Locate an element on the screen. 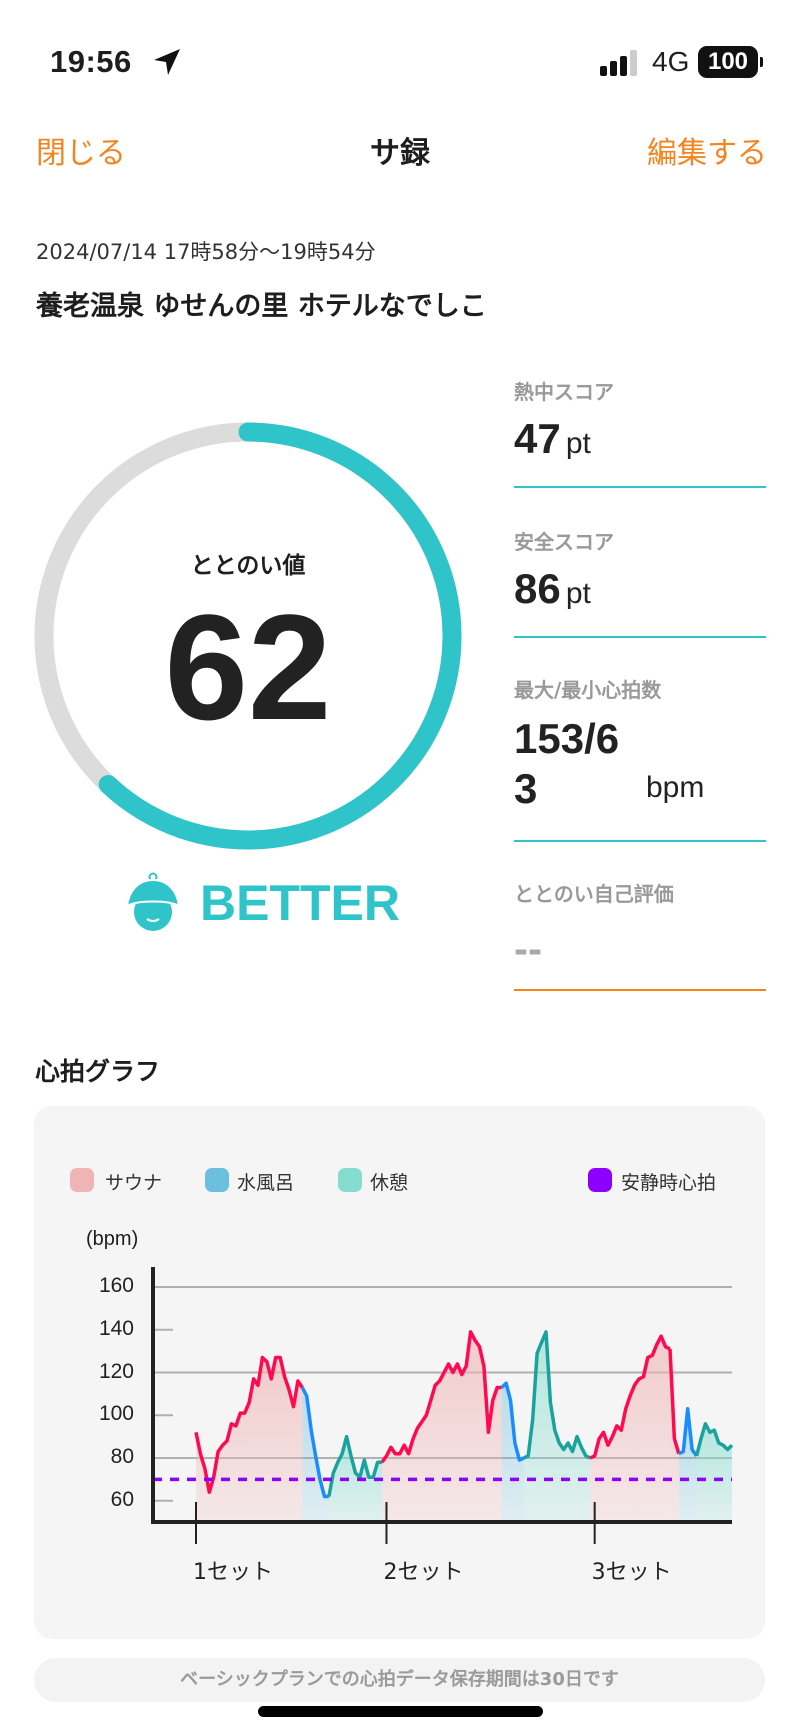  heart-rate-chart is located at coordinates (442, 1405).